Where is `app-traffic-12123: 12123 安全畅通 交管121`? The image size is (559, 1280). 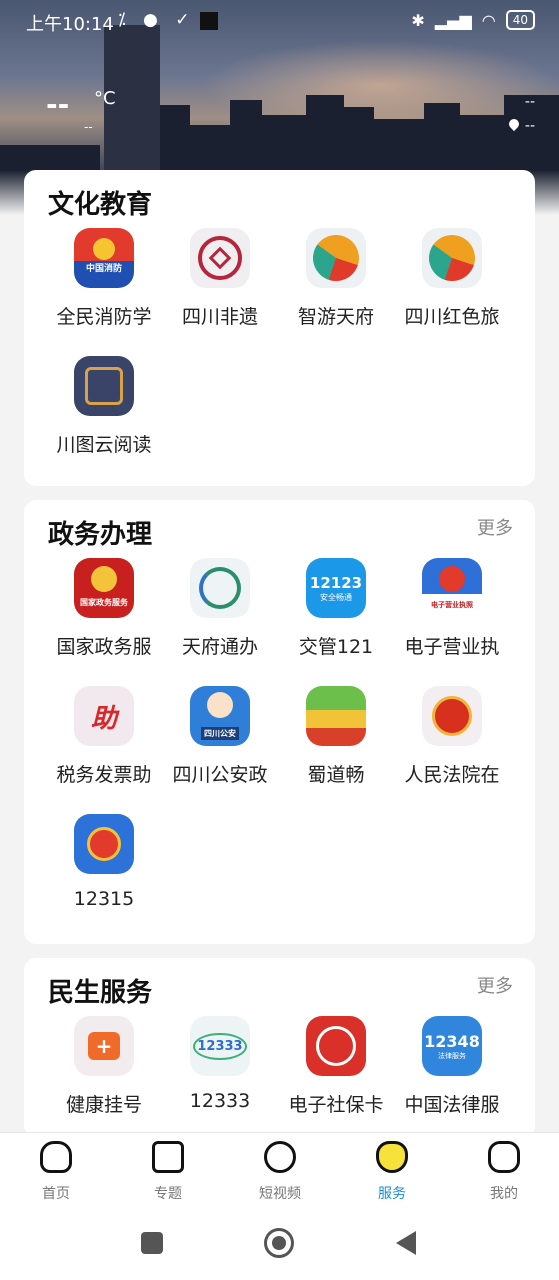
app-traffic-12123: 12123 安全畅通 交管121 is located at coordinates (336, 608).